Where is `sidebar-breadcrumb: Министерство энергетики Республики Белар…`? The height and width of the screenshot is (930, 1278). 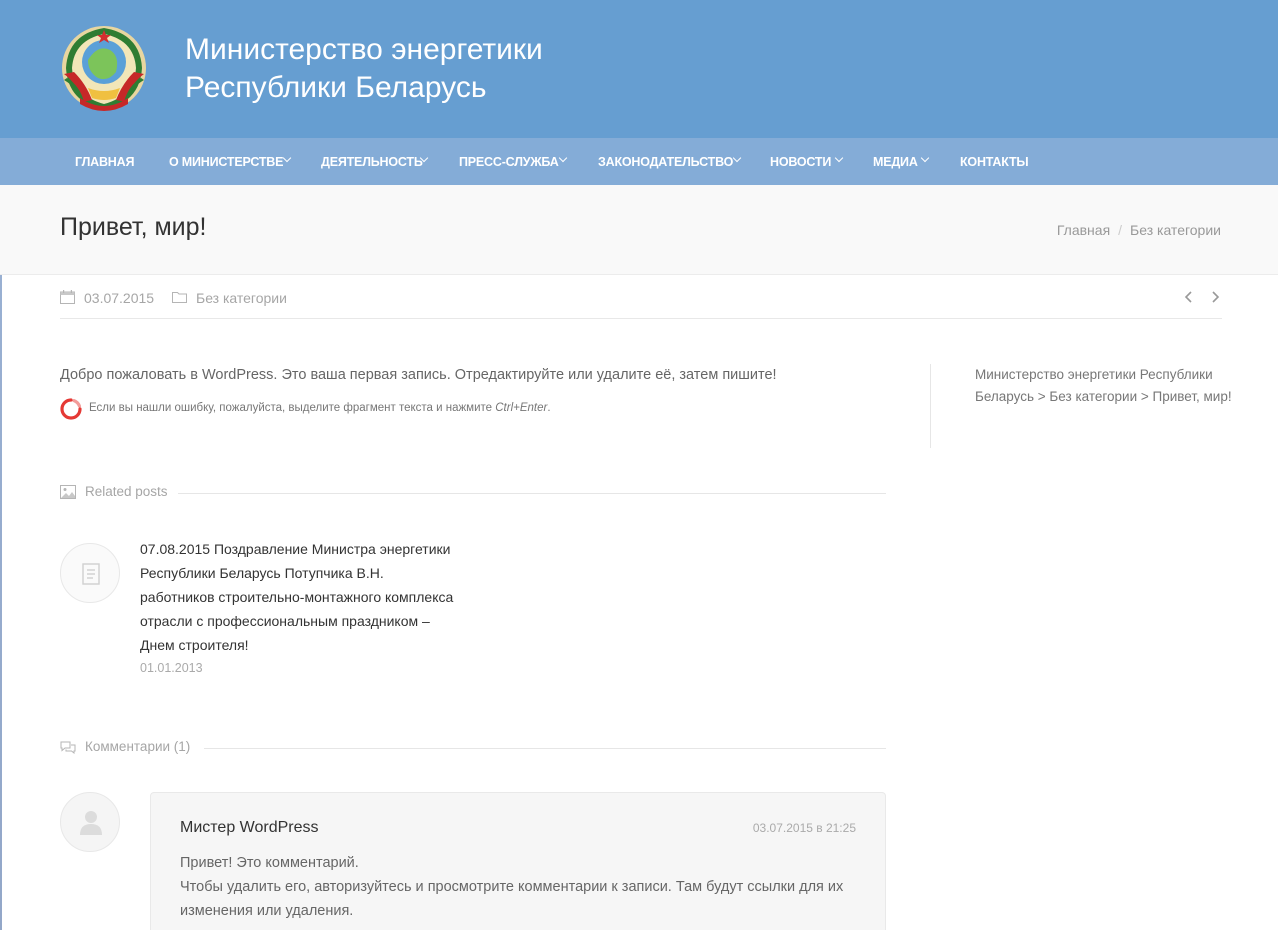
sidebar-breadcrumb: Министерство энергетики Республики Белар… is located at coordinates (1103, 385).